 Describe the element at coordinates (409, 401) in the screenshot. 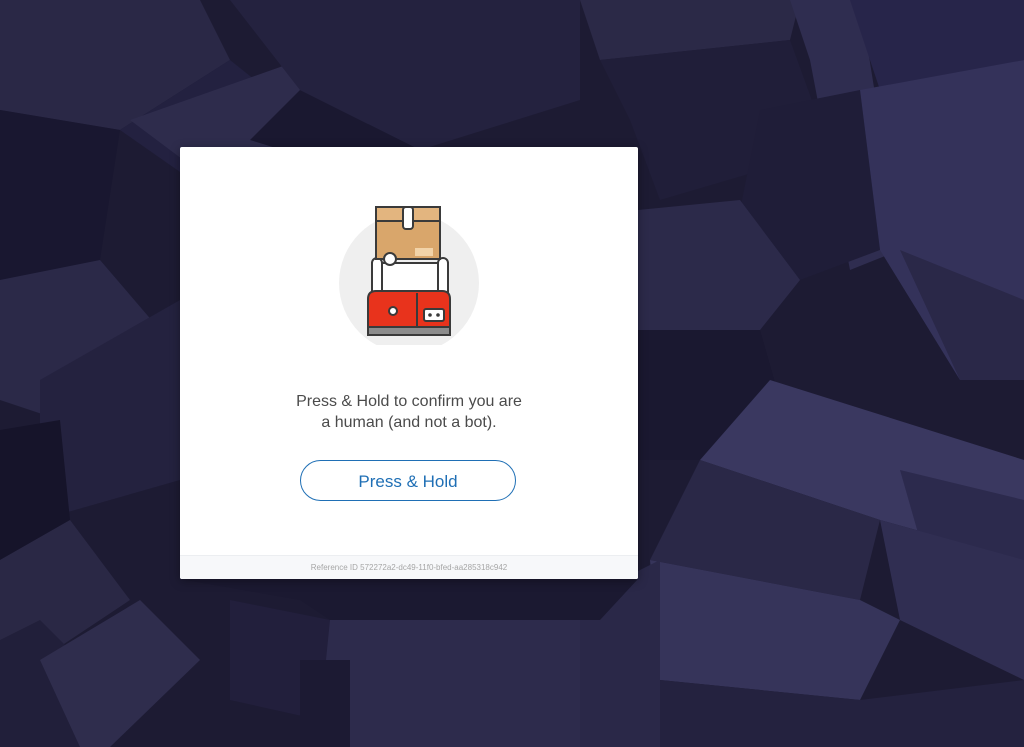

I see `challenge-message-line1: Press & Hold to confirm you are` at that location.